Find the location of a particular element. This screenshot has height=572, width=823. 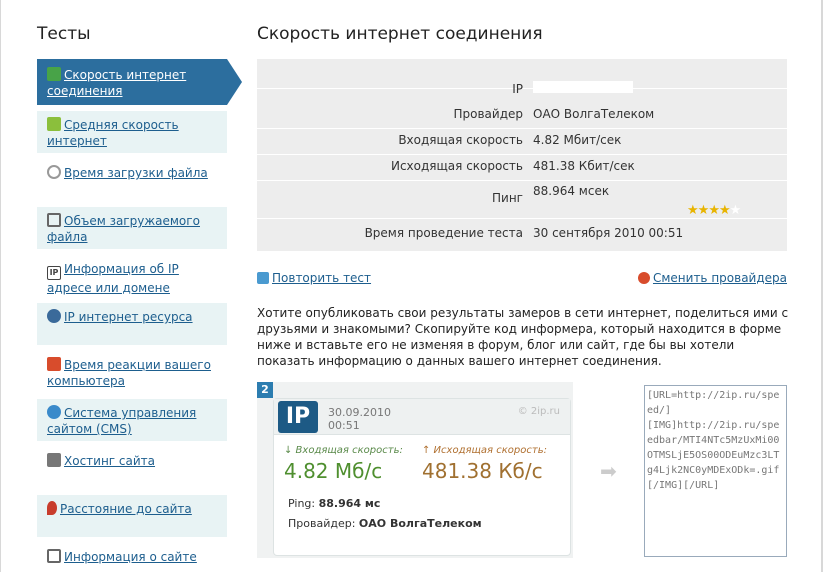

result-row-ping: Пинг 88.964 мсек ★★★★★ is located at coordinates (522, 200).